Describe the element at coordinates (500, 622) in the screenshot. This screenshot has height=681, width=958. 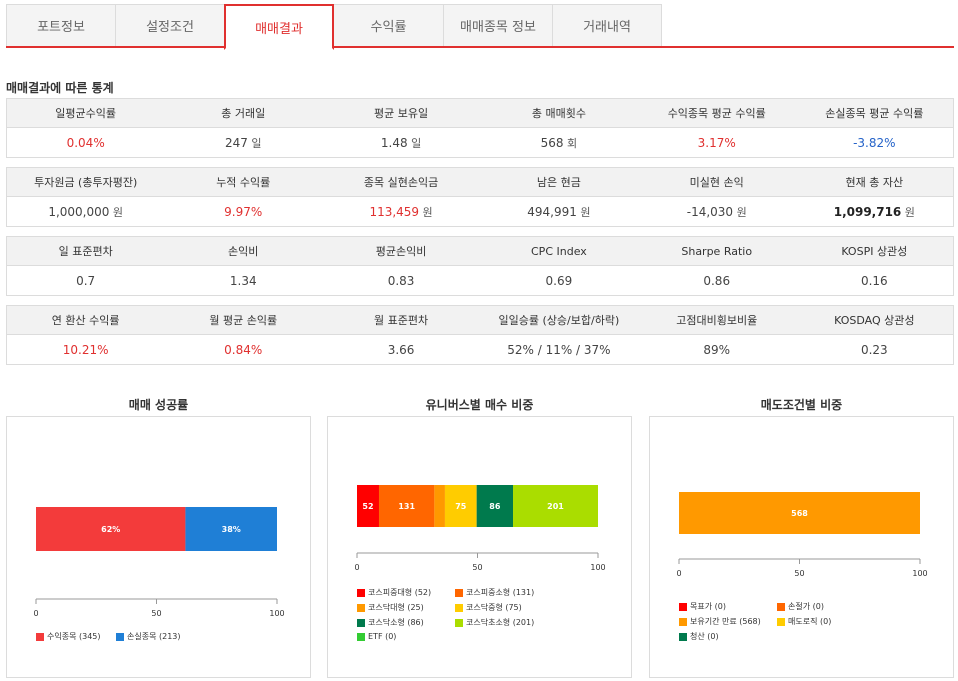
I see `legend-label: 코스닥초소형 (201)` at that location.